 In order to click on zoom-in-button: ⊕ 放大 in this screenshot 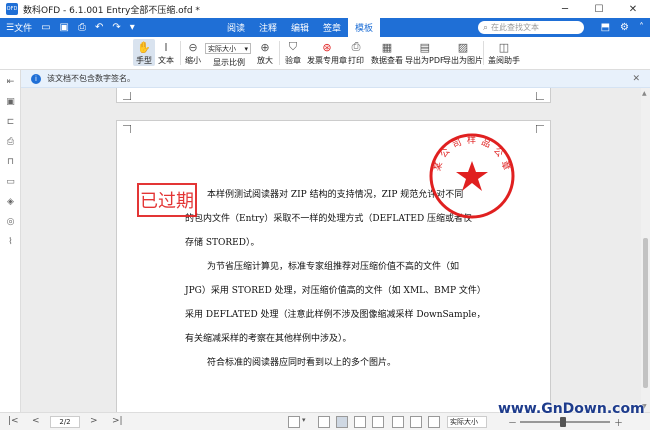, I will do `click(265, 52)`.